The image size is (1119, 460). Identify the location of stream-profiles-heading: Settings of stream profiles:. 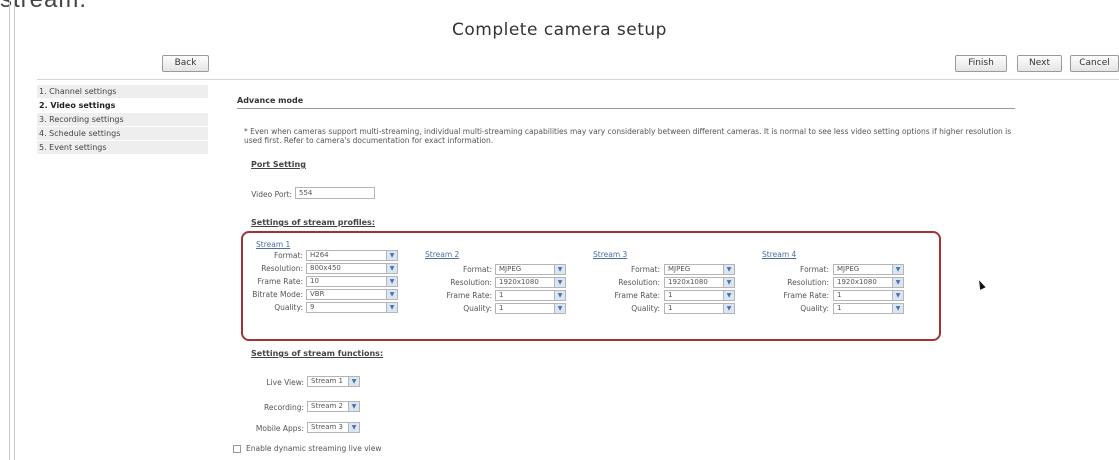
(313, 222).